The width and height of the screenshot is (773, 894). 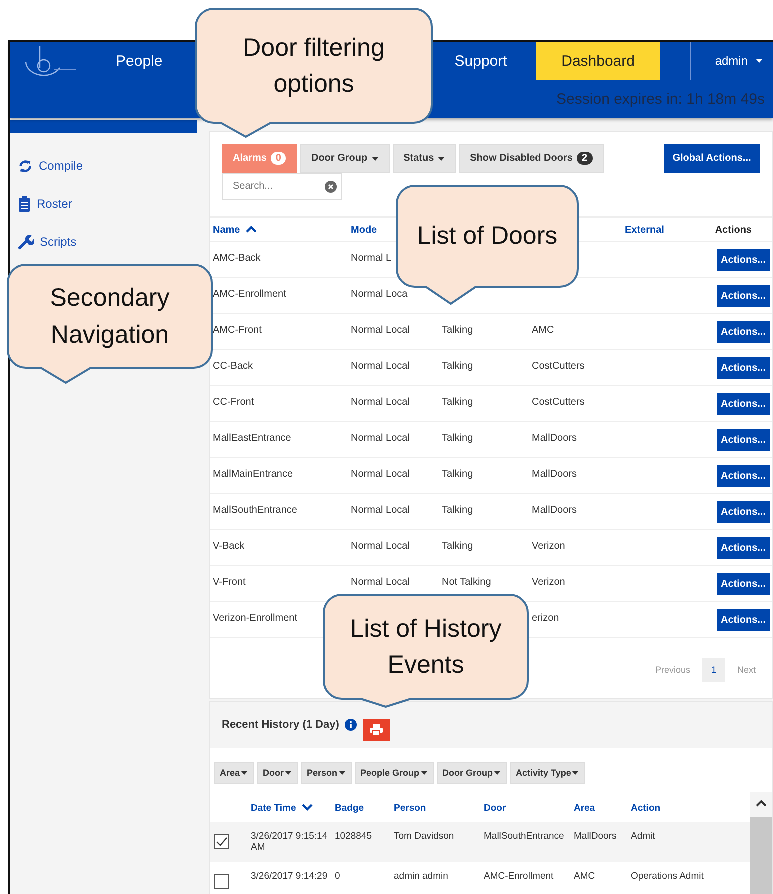 What do you see at coordinates (331, 187) in the screenshot?
I see `clear-icon` at bounding box center [331, 187].